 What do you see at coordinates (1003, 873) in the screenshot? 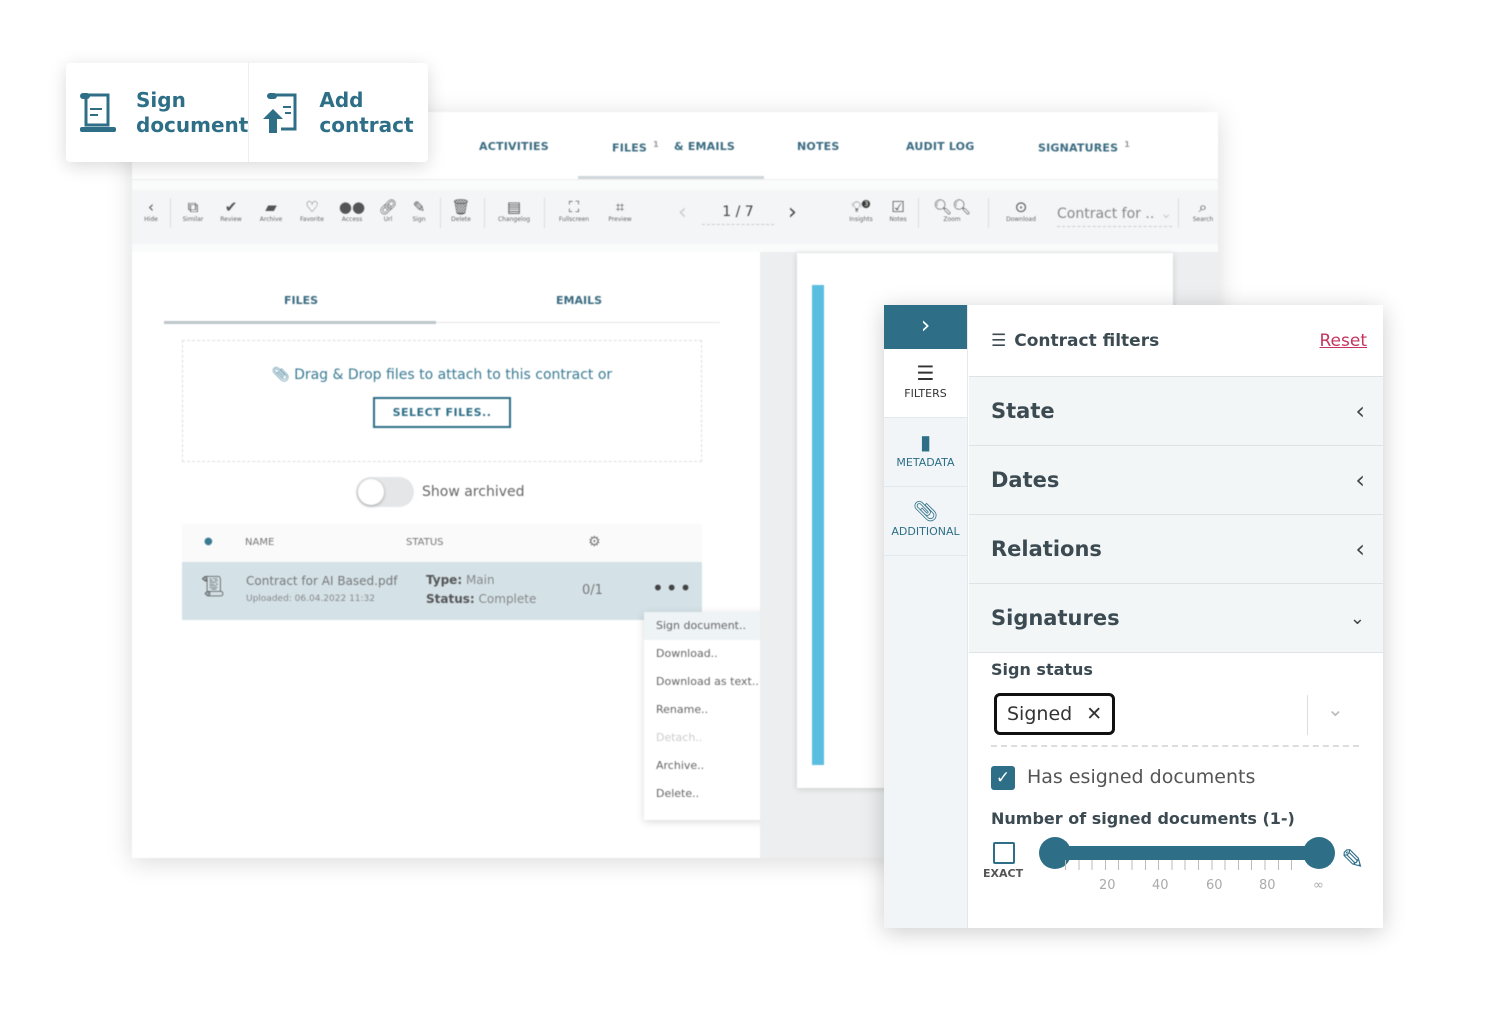
I see `exact-label: EXACT` at bounding box center [1003, 873].